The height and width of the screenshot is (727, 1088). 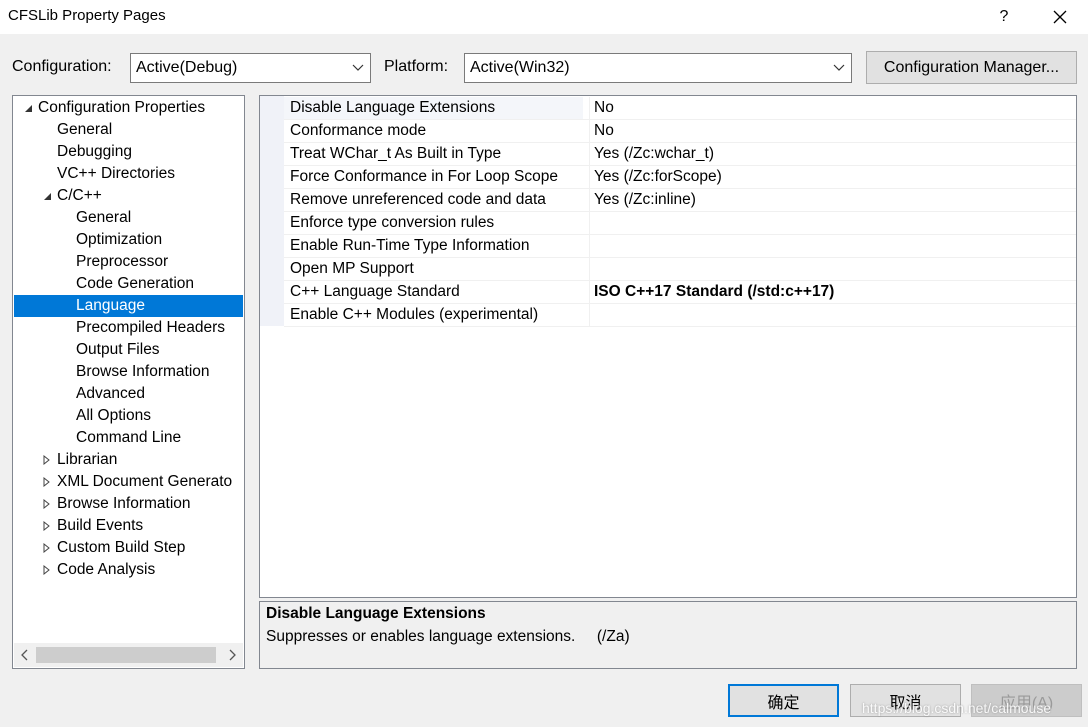 I want to click on tree-item: Code Analysis, so click(x=128, y=570).